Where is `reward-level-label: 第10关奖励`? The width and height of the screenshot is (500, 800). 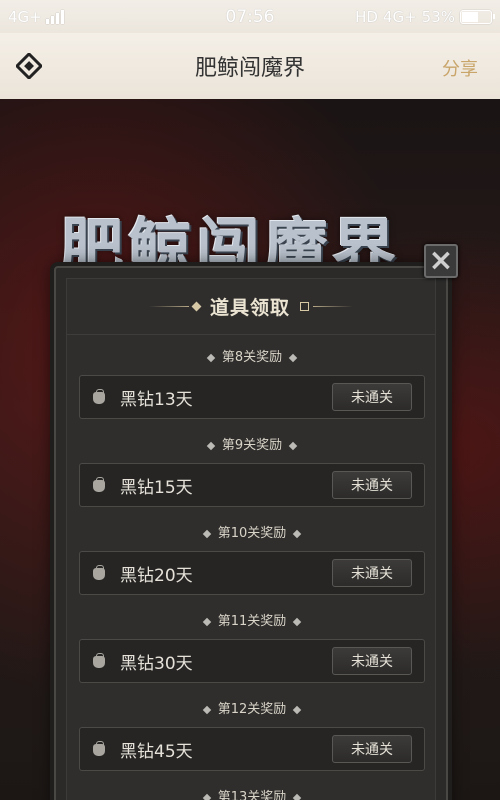
reward-level-label: 第10关奖励 is located at coordinates (252, 534).